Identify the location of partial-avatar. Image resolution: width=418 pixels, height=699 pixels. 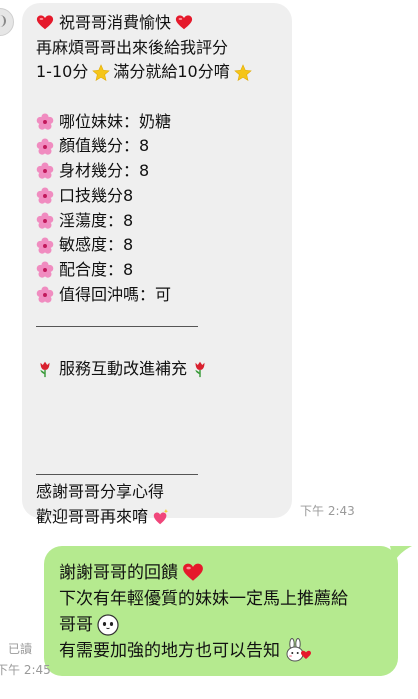
(7, 22).